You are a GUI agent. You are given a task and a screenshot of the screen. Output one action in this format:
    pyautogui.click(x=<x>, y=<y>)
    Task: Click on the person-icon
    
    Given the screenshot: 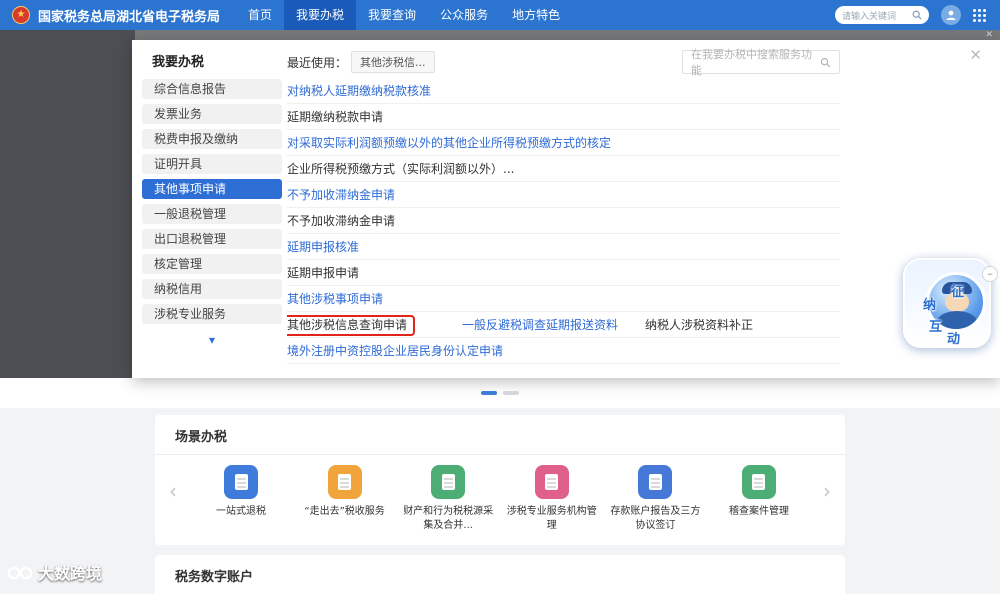 What is the action you would take?
    pyautogui.click(x=951, y=15)
    